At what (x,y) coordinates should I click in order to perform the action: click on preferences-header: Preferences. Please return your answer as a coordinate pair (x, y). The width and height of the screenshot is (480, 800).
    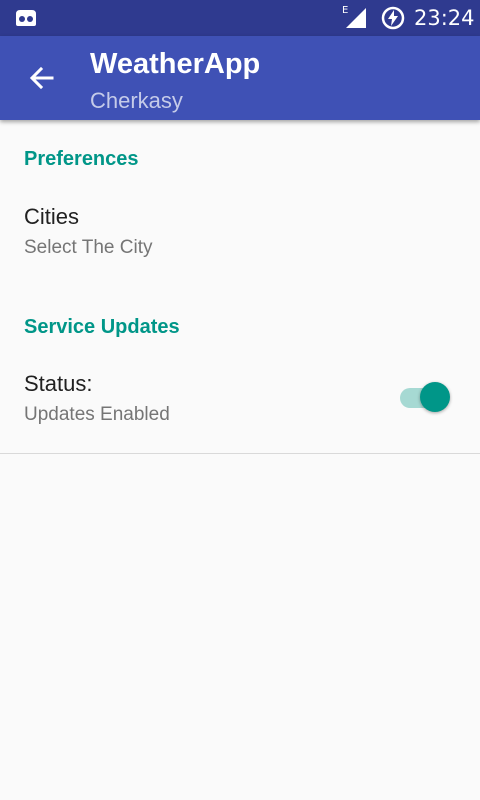
    Looking at the image, I should click on (81, 159).